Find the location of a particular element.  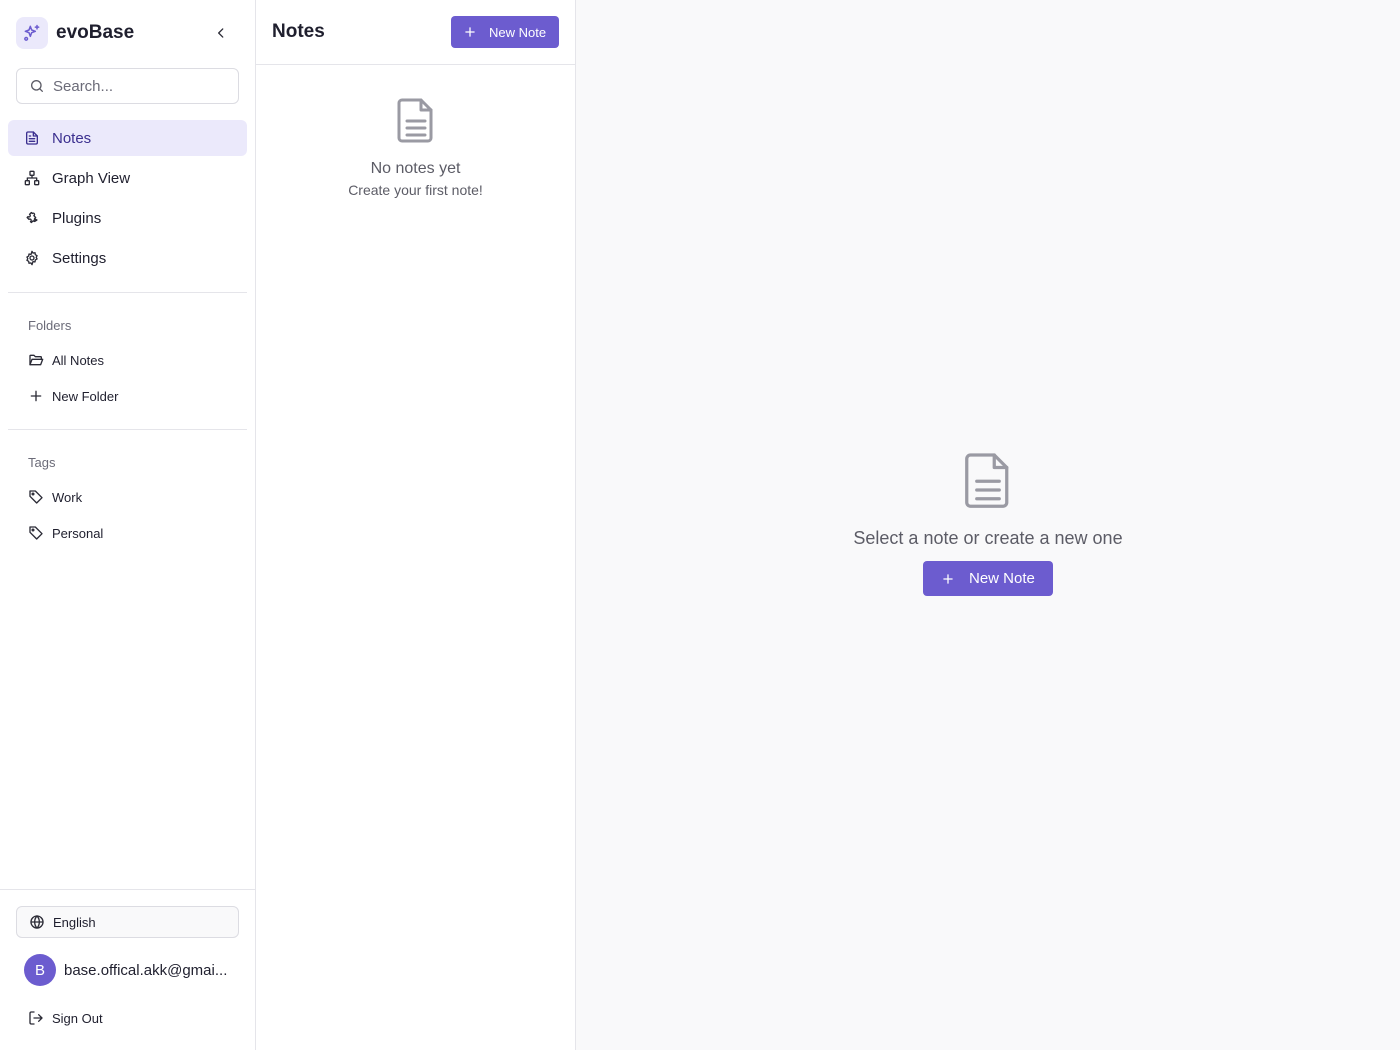

empty-notes-title: No notes yet is located at coordinates (415, 168).